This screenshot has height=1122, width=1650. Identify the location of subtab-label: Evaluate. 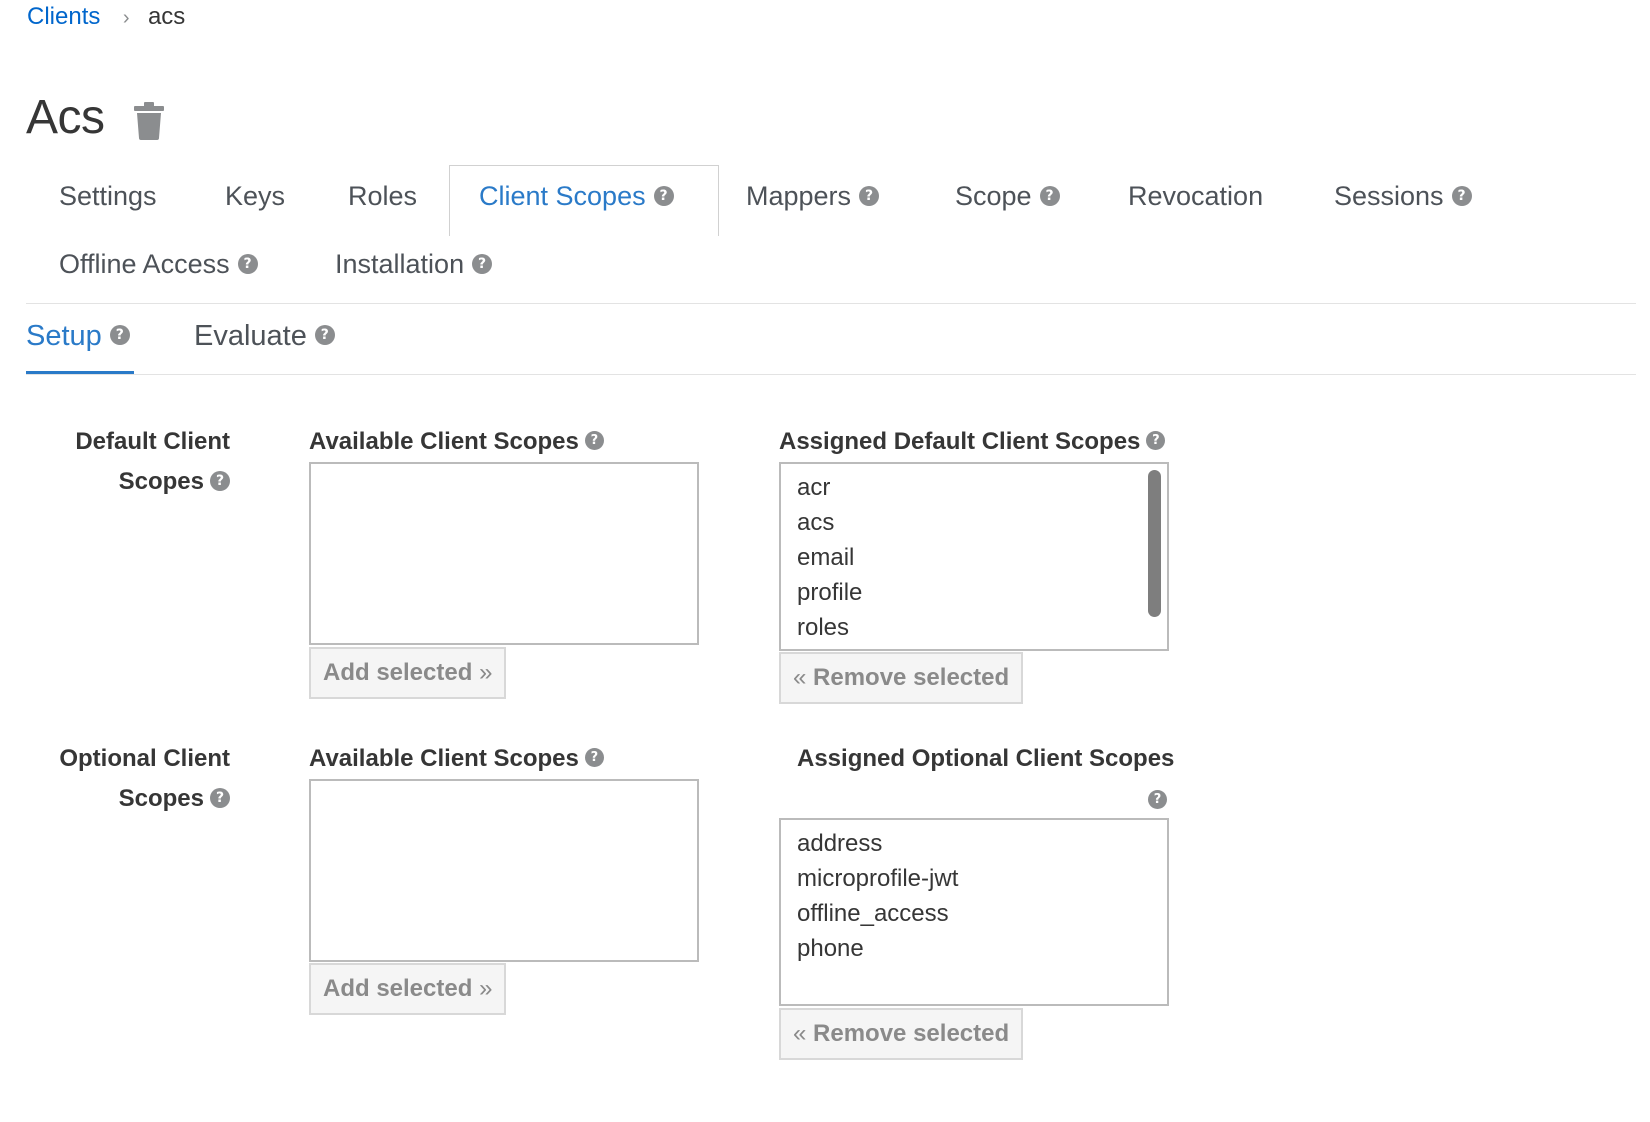
(250, 336).